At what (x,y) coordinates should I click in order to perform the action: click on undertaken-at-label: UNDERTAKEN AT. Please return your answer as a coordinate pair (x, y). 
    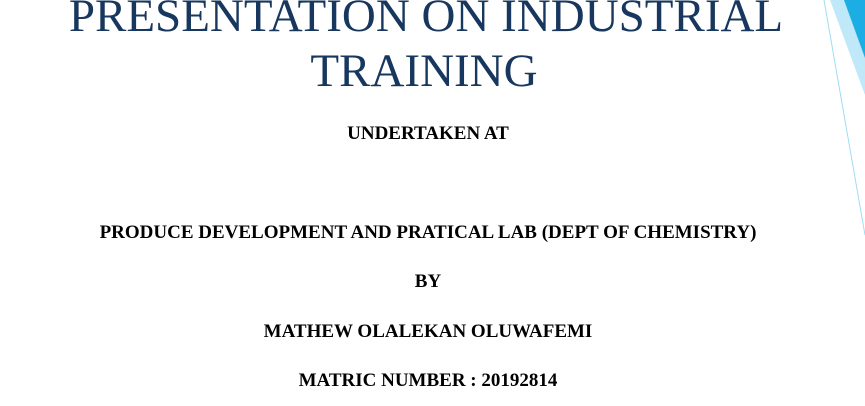
    Looking at the image, I should click on (428, 133).